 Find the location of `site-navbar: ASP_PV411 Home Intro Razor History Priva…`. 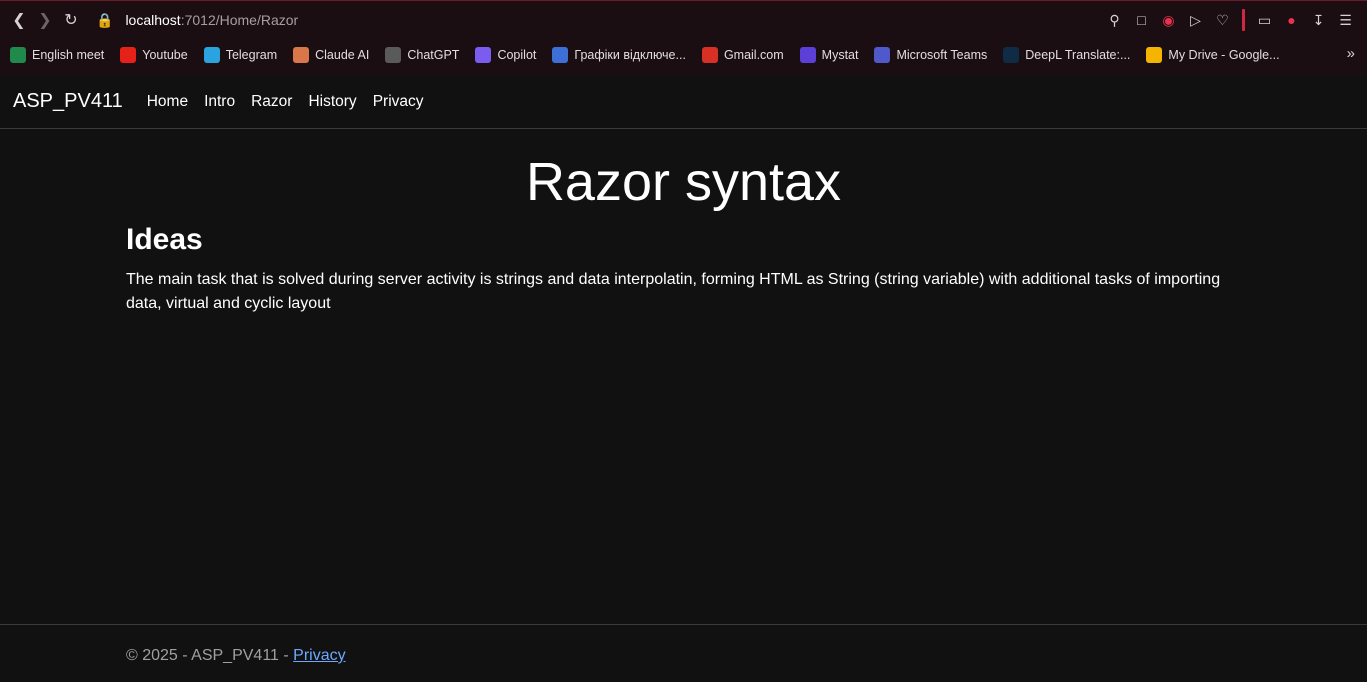

site-navbar: ASP_PV411 Home Intro Razor History Priva… is located at coordinates (683, 102).